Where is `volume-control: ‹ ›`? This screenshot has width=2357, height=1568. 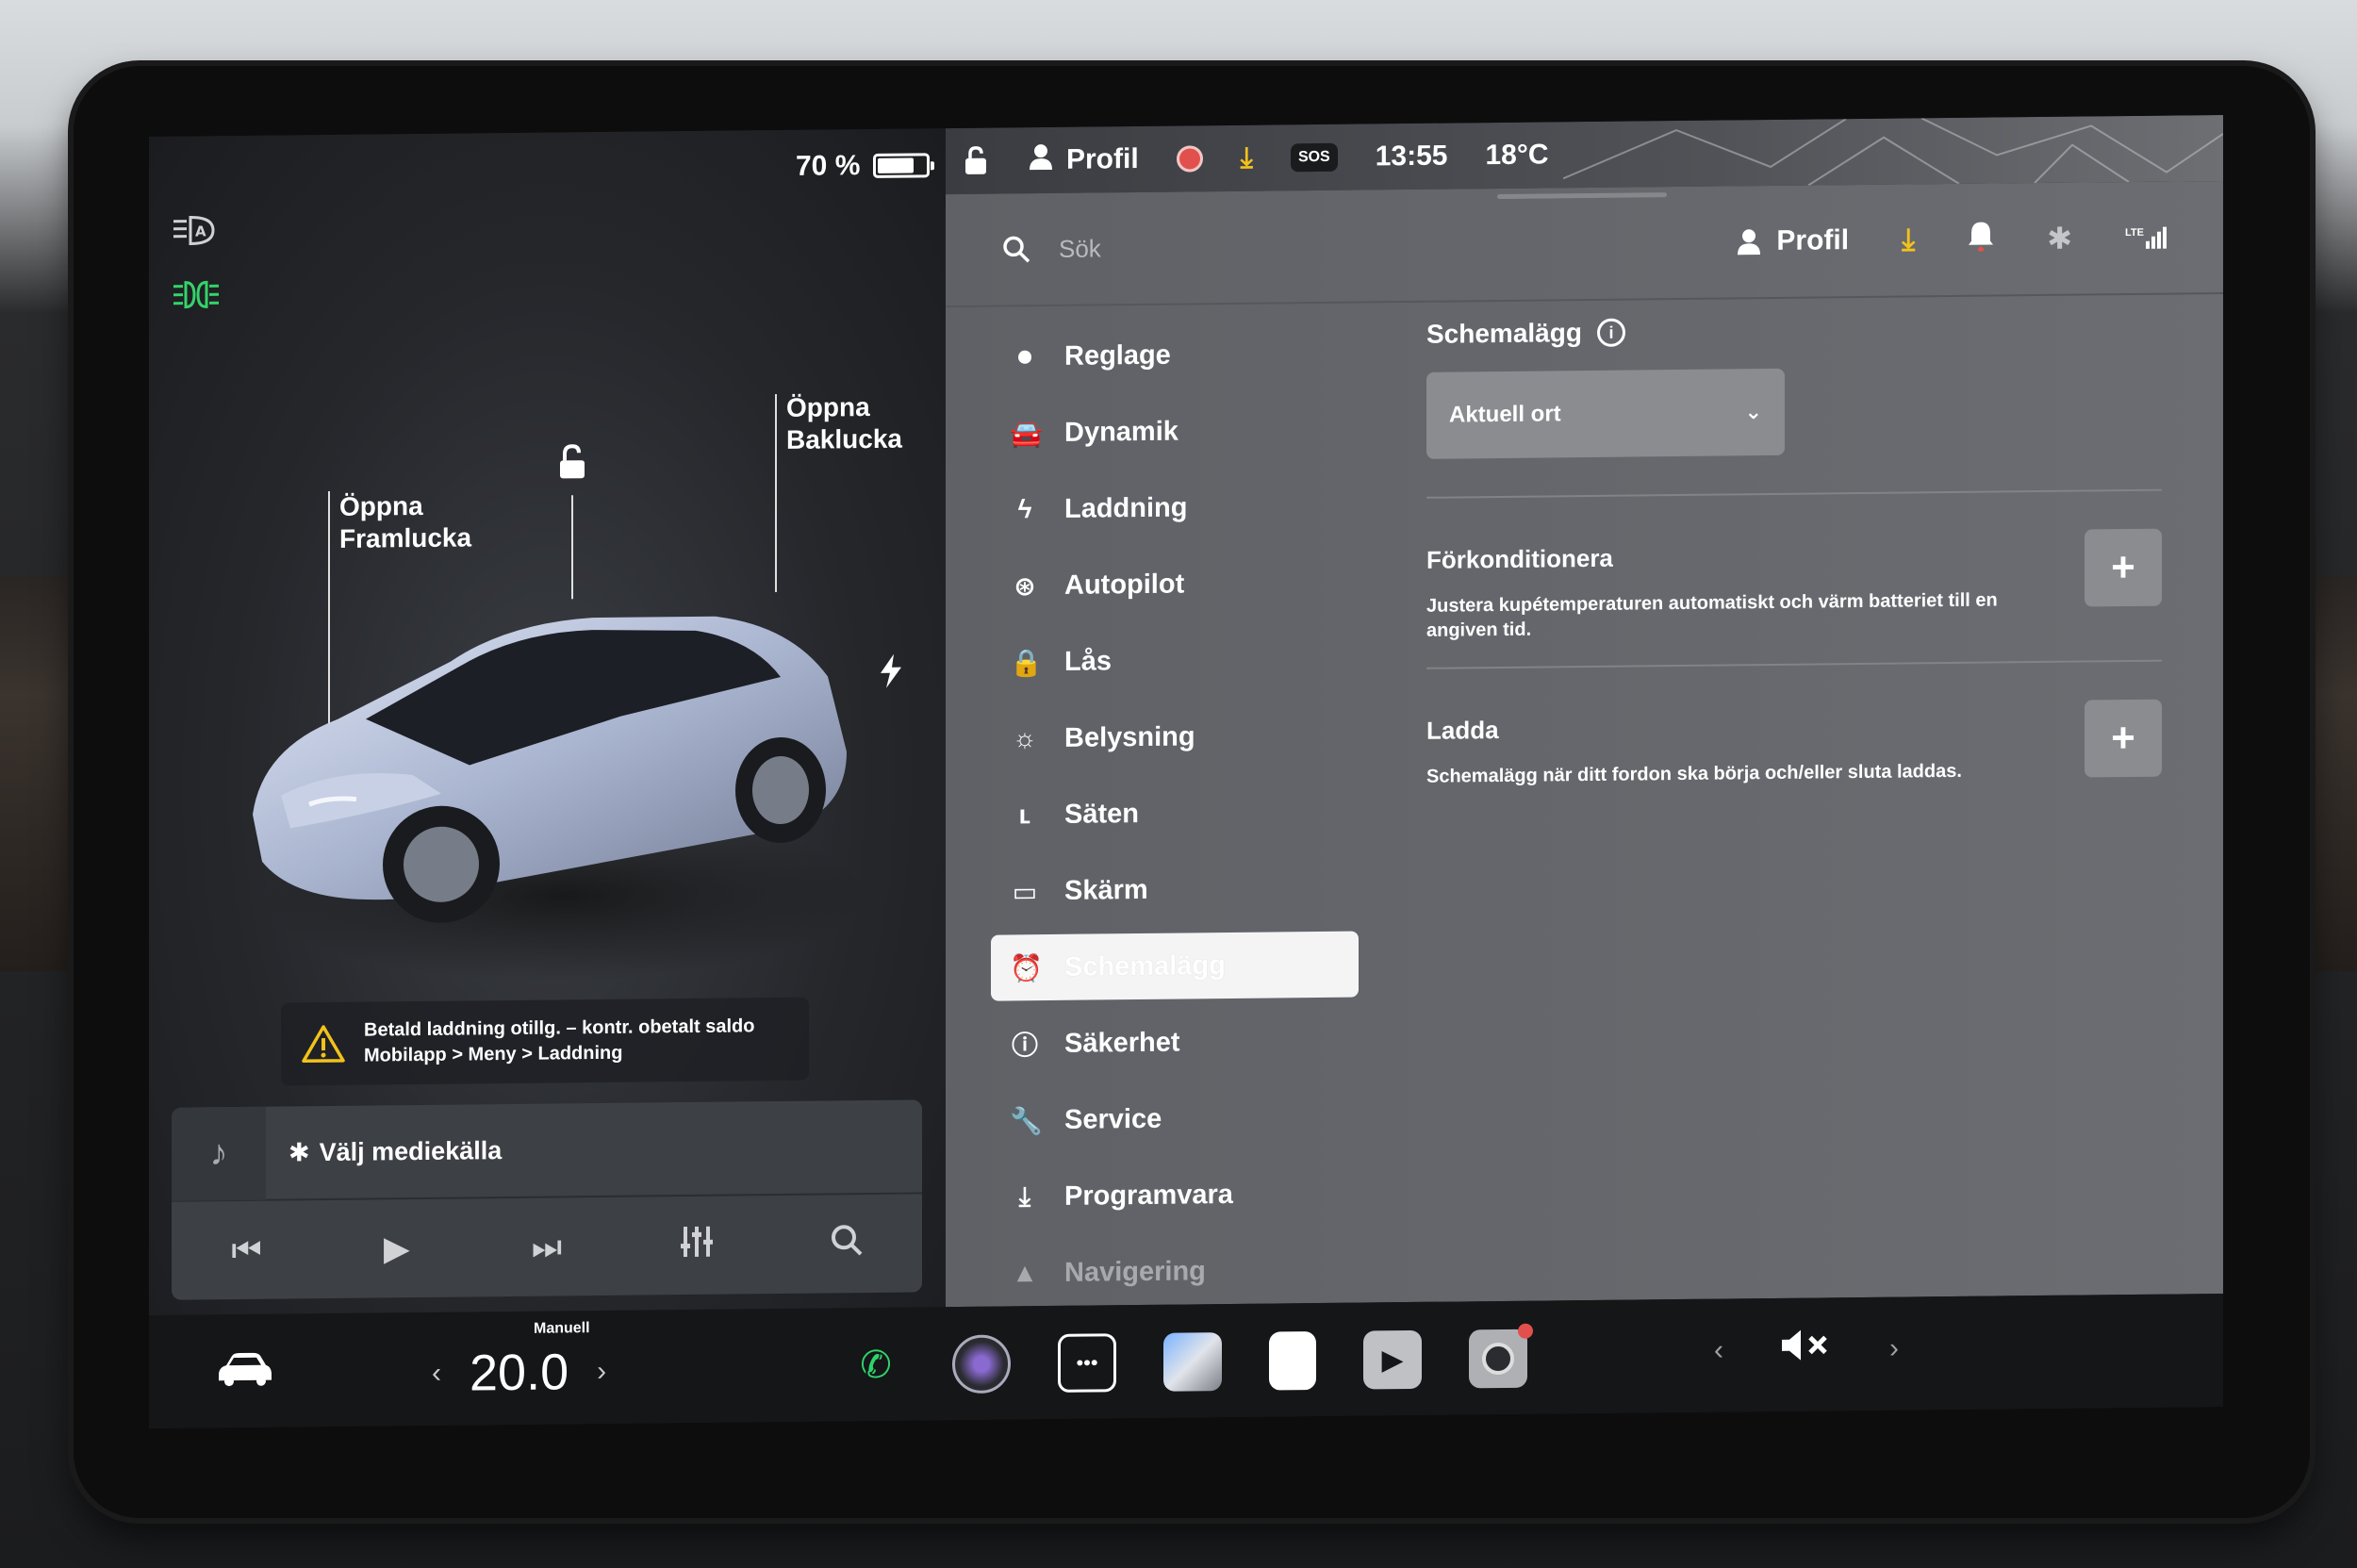 volume-control: ‹ › is located at coordinates (1806, 1350).